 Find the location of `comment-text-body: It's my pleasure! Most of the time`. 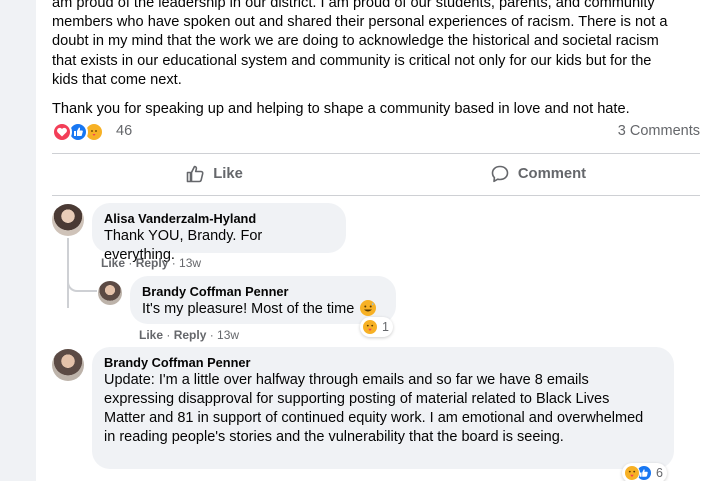

comment-text-body: It's my pleasure! Most of the time is located at coordinates (248, 309).